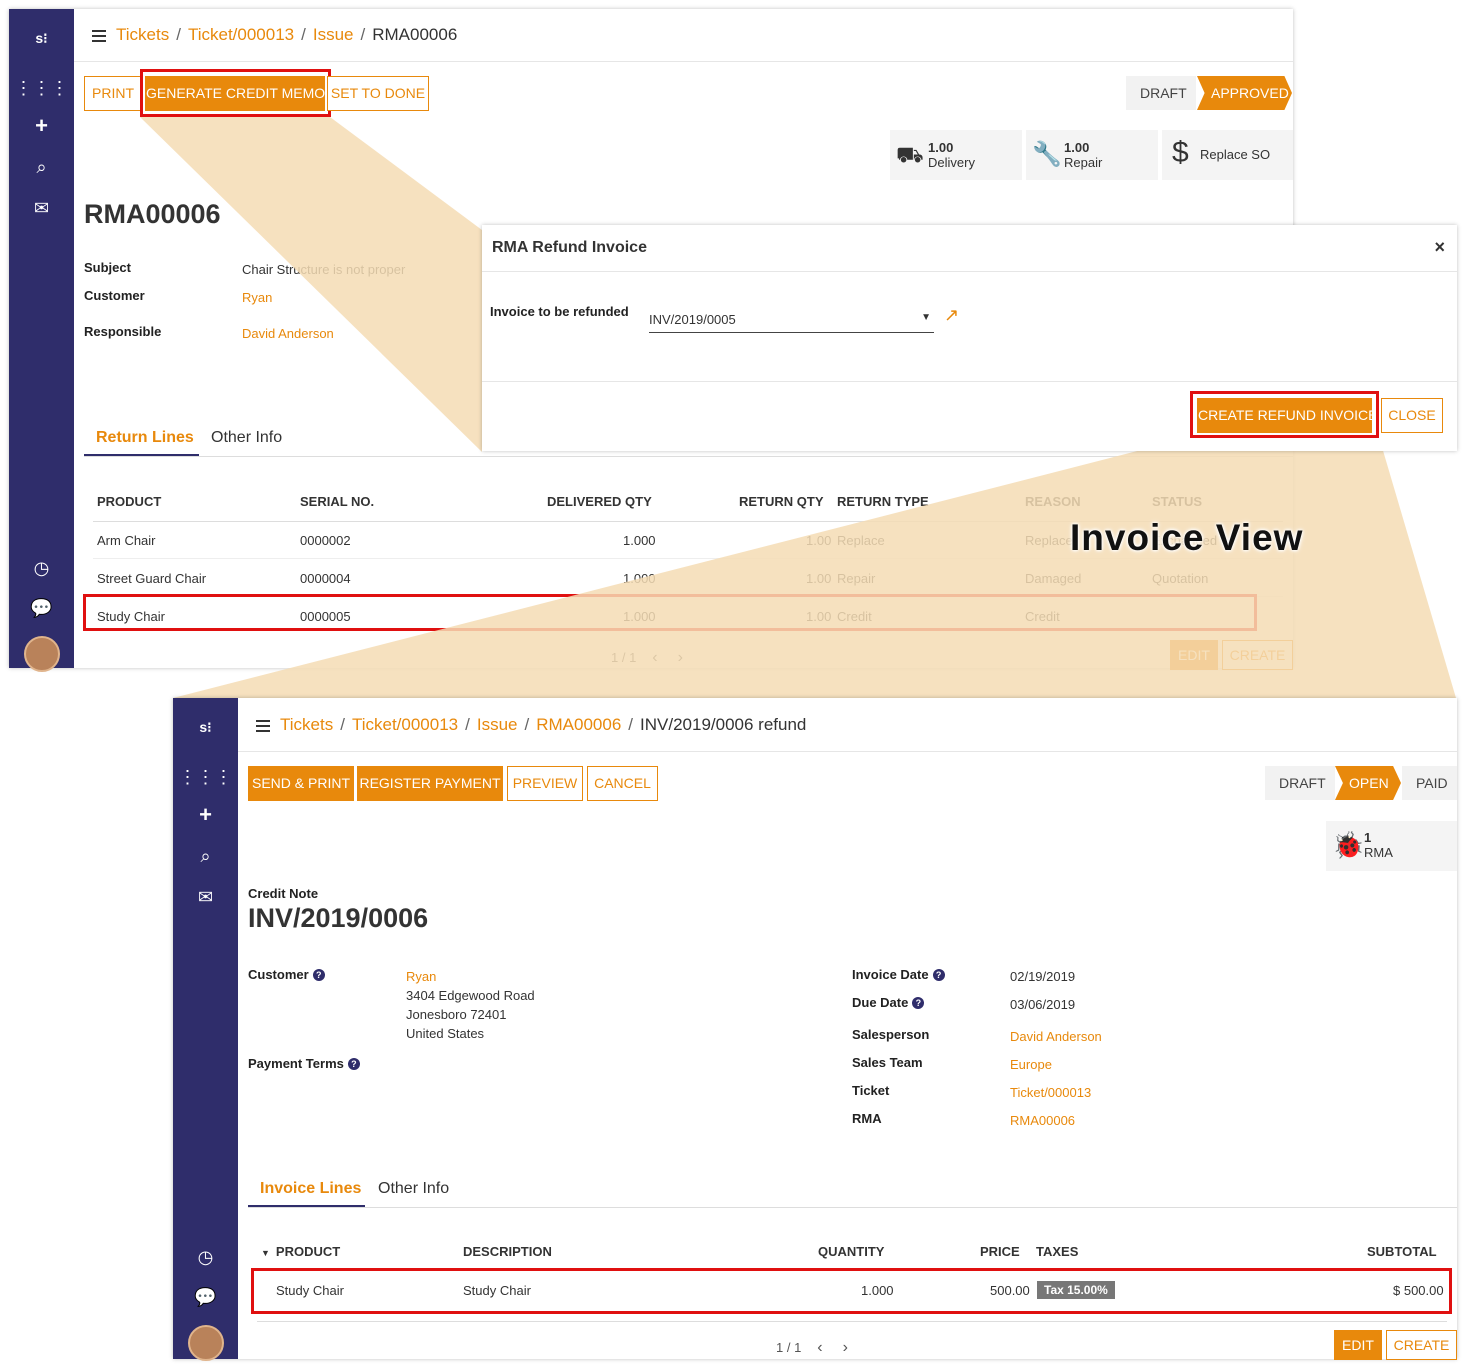 The image size is (1466, 1368). Describe the element at coordinates (1439, 247) in the screenshot. I see `close-icon: ×` at that location.